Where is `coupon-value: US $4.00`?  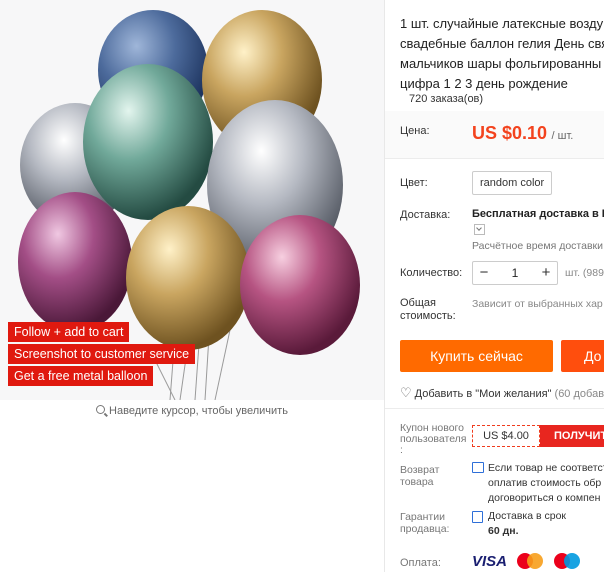
coupon-value: US $4.00 is located at coordinates (506, 436).